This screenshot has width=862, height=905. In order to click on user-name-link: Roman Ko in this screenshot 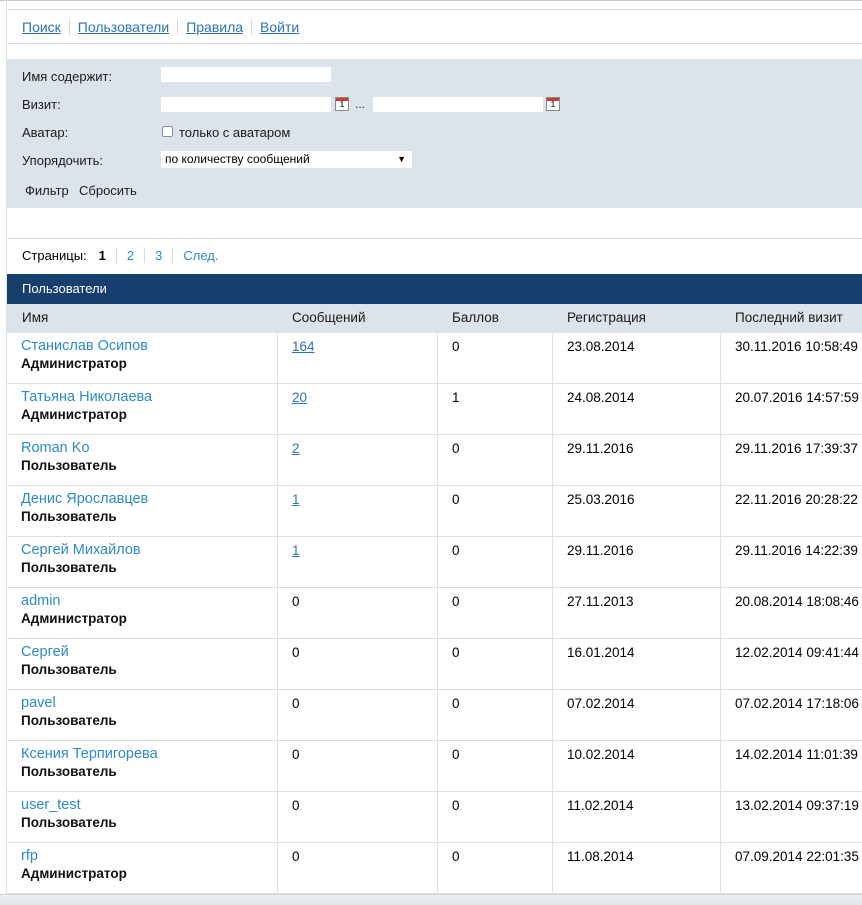, I will do `click(69, 448)`.